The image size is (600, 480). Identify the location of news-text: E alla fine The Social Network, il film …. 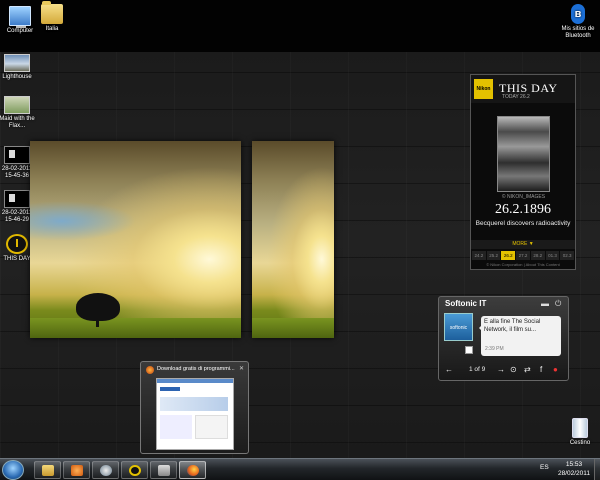
(512, 326).